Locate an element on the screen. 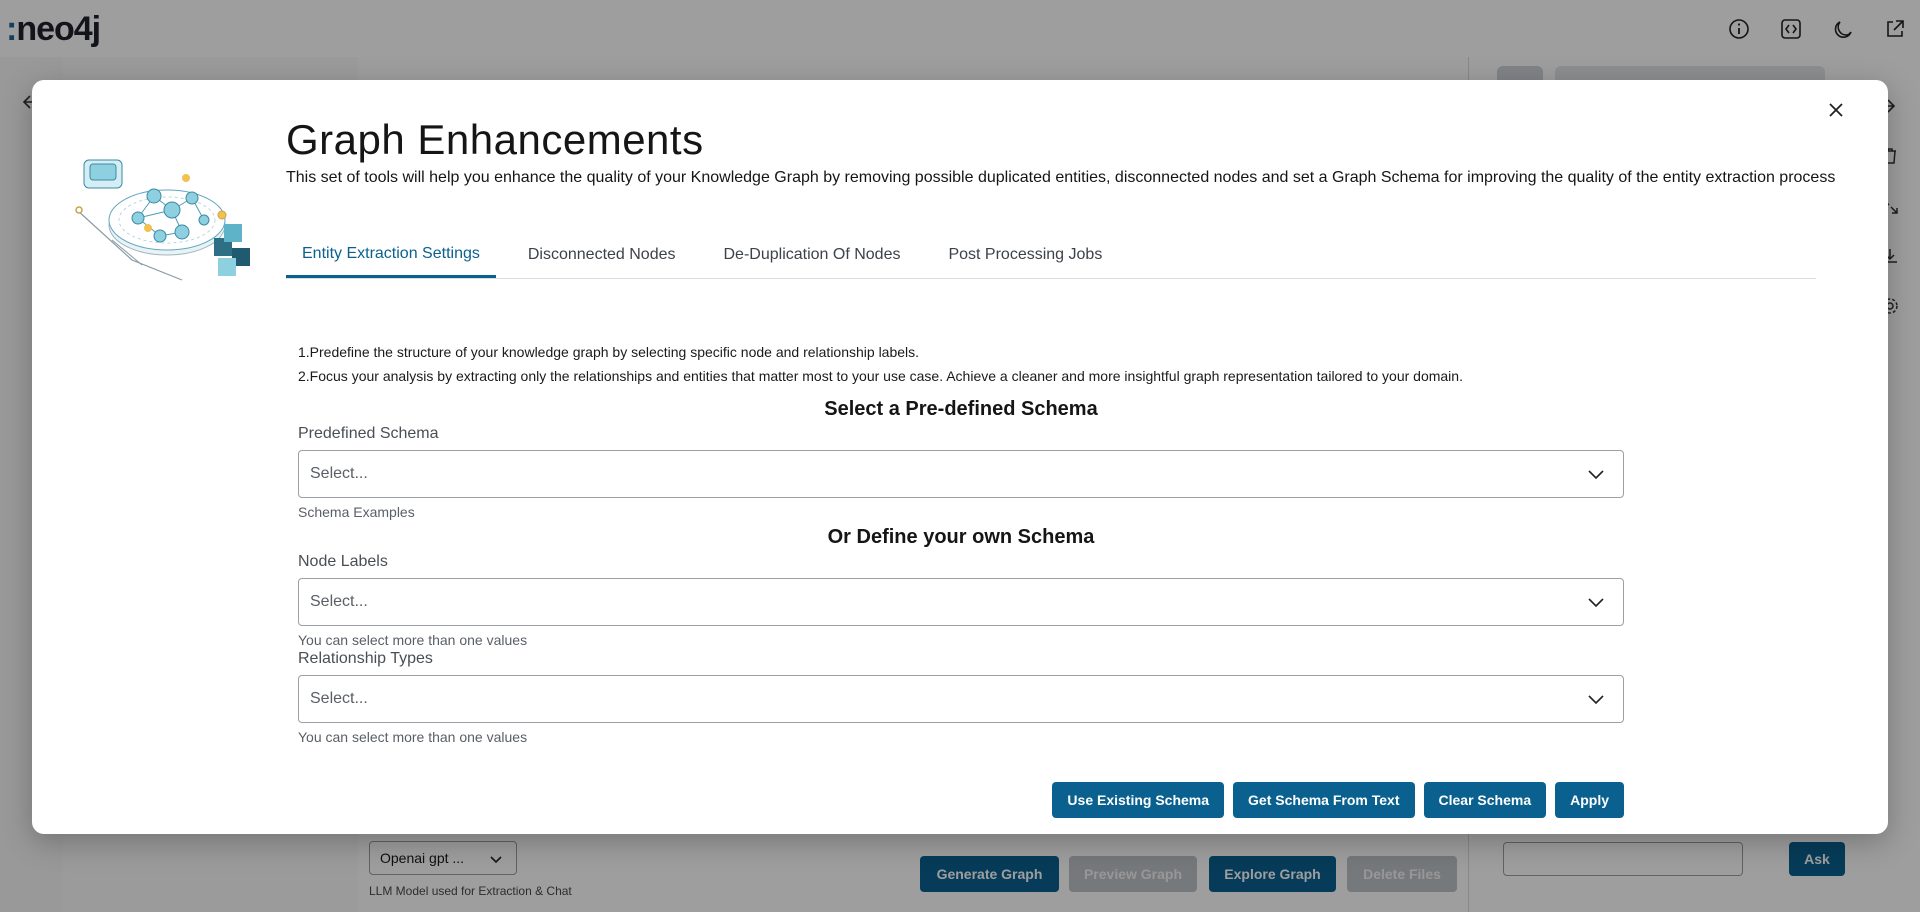  knowledge-graph-illustration is located at coordinates (172, 215).